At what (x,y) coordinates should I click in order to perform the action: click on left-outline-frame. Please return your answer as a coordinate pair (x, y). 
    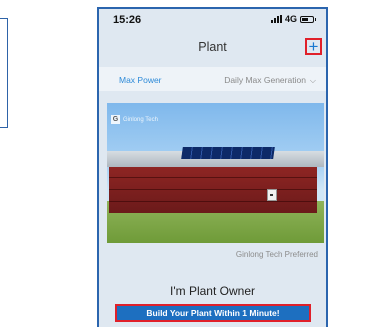
    Looking at the image, I should click on (4, 73).